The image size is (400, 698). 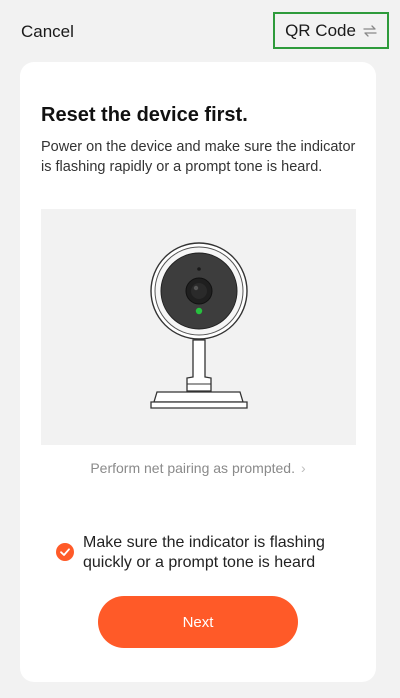 What do you see at coordinates (200, 31) in the screenshot?
I see `top-bar: Cancel QR Code` at bounding box center [200, 31].